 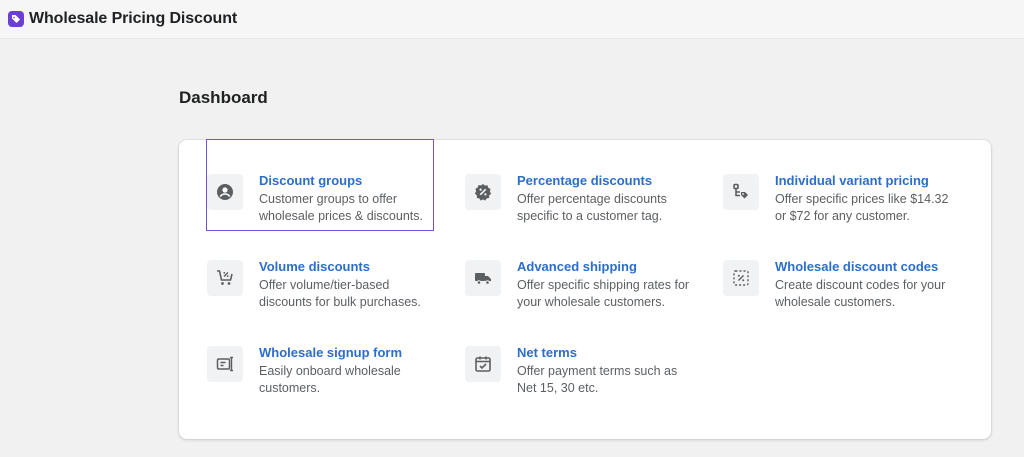 I want to click on feature-title: Net terms, so click(x=547, y=352).